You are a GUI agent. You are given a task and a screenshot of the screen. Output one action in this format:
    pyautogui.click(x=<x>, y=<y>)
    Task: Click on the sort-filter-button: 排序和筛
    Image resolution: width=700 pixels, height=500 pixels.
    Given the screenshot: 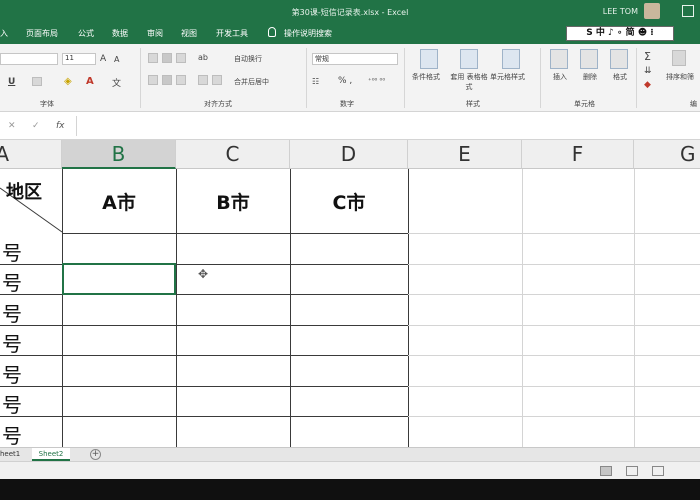 What is the action you would take?
    pyautogui.click(x=680, y=77)
    